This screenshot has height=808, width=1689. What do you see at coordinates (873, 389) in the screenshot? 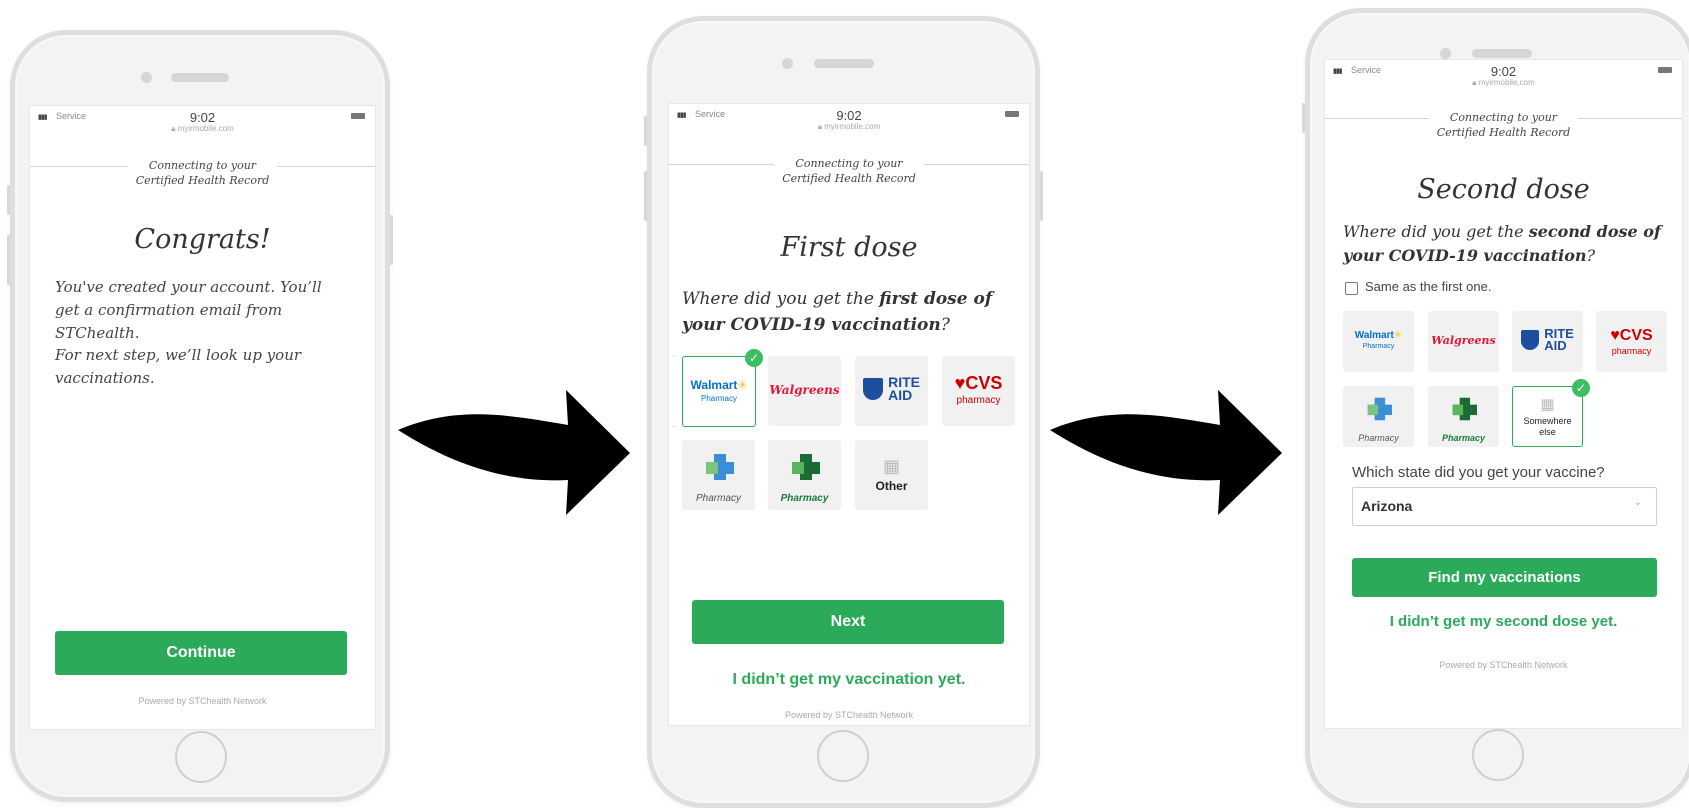
I see `rite-aid-shield-icon` at bounding box center [873, 389].